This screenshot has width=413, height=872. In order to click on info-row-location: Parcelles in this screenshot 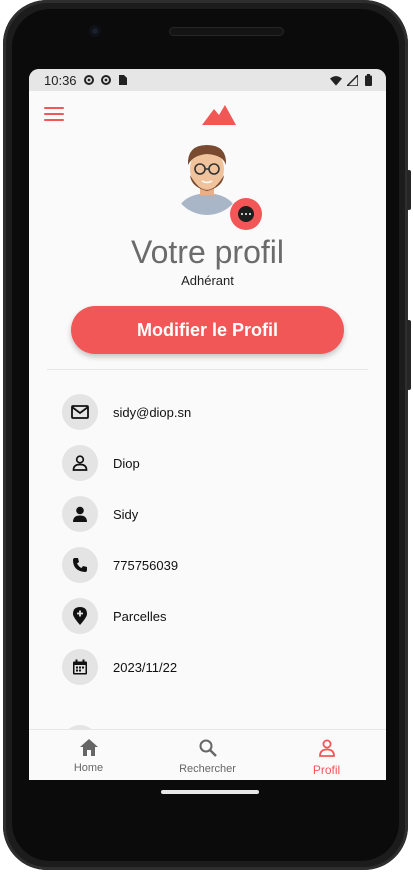, I will do `click(212, 616)`.